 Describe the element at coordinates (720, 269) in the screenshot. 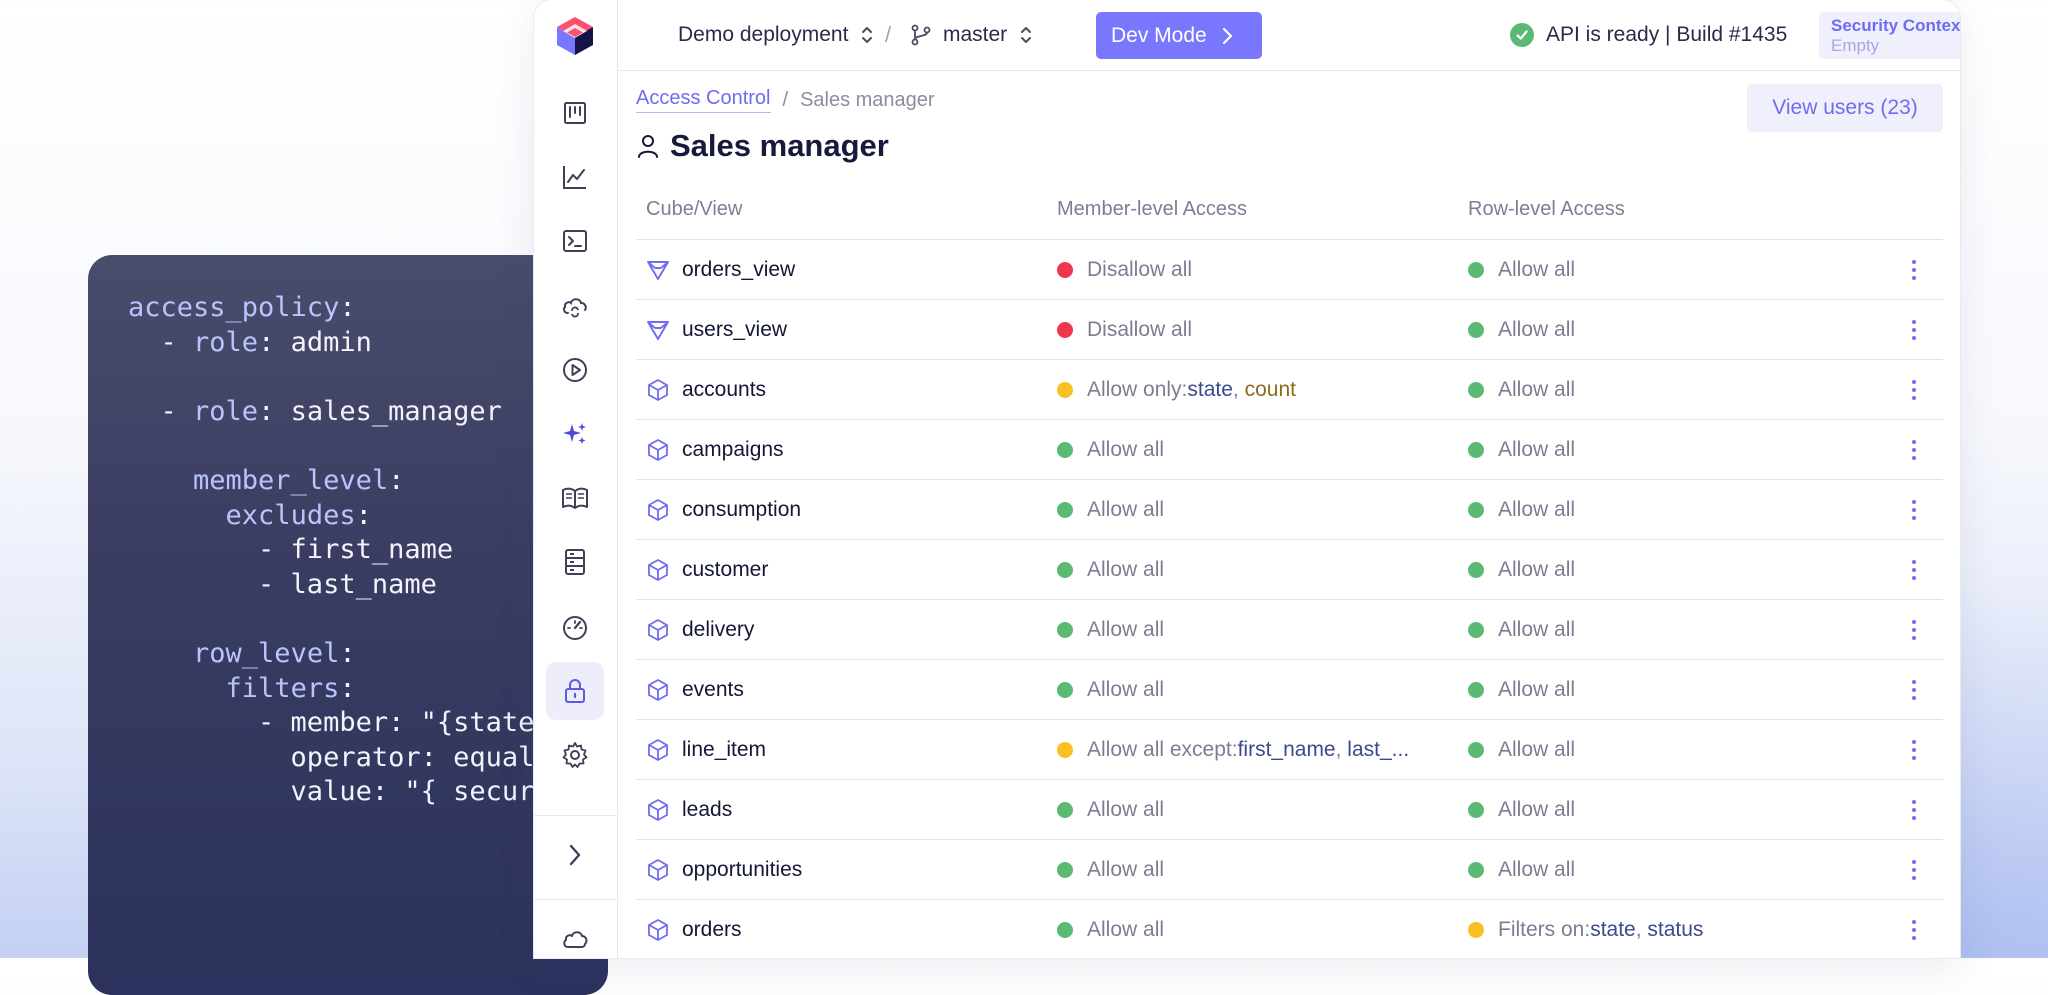

I see `cube-name-cell: orders_view` at that location.